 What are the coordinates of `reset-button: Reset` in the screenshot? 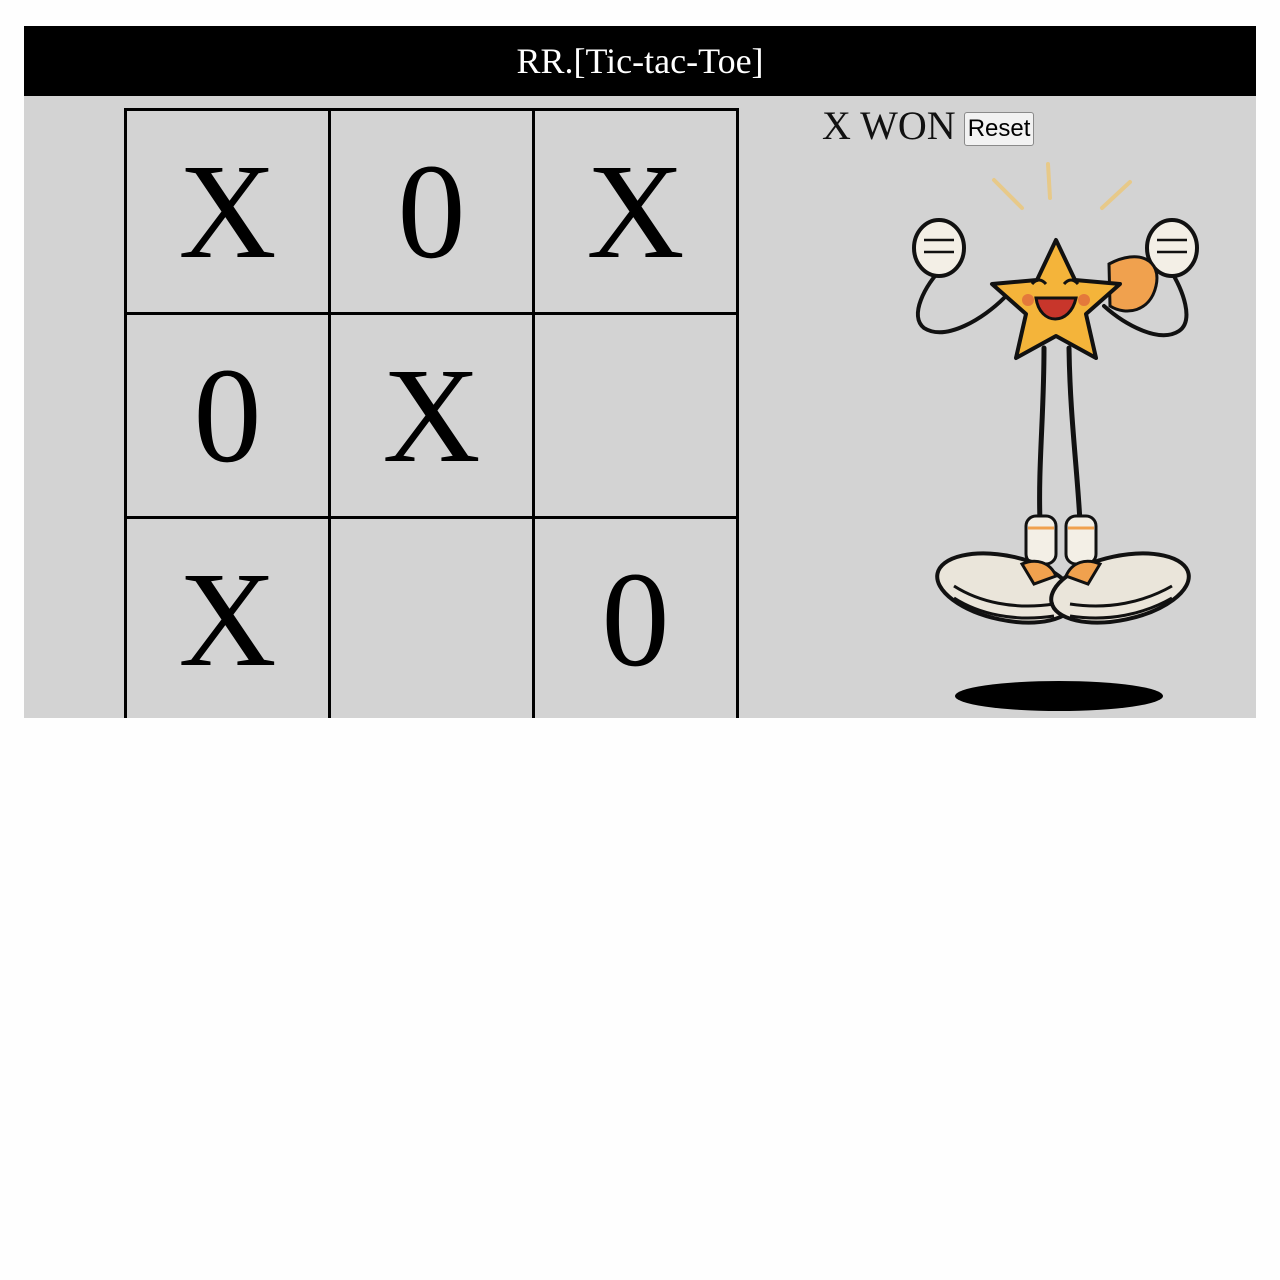 It's located at (999, 128).